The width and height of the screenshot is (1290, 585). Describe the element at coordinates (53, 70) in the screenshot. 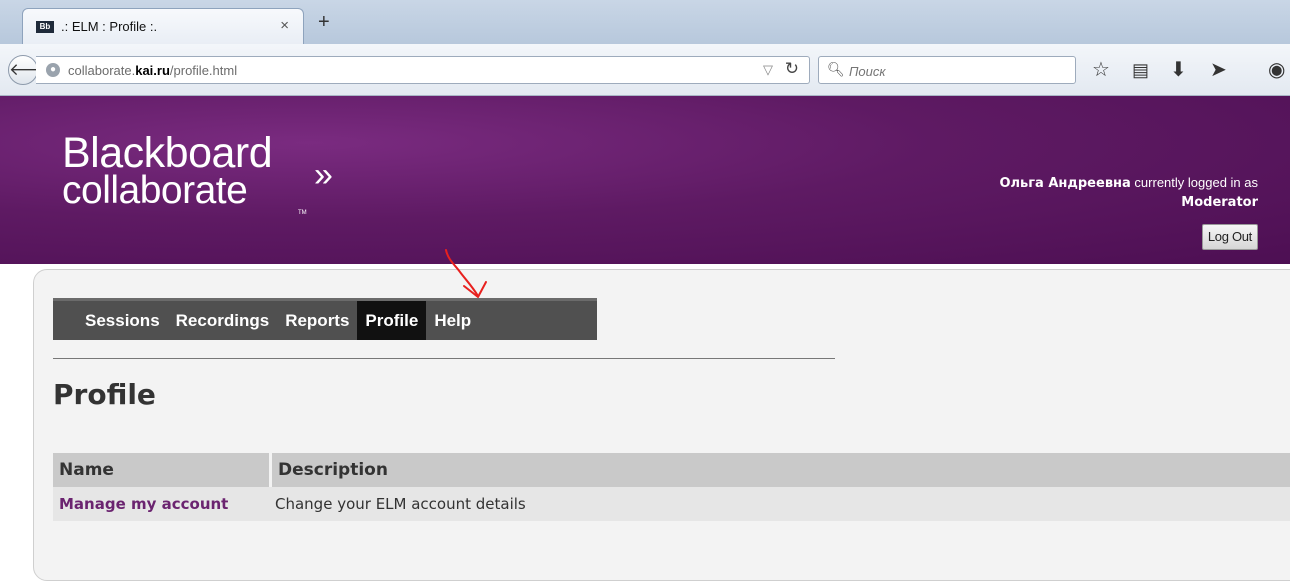

I see `globe-icon: ●` at that location.